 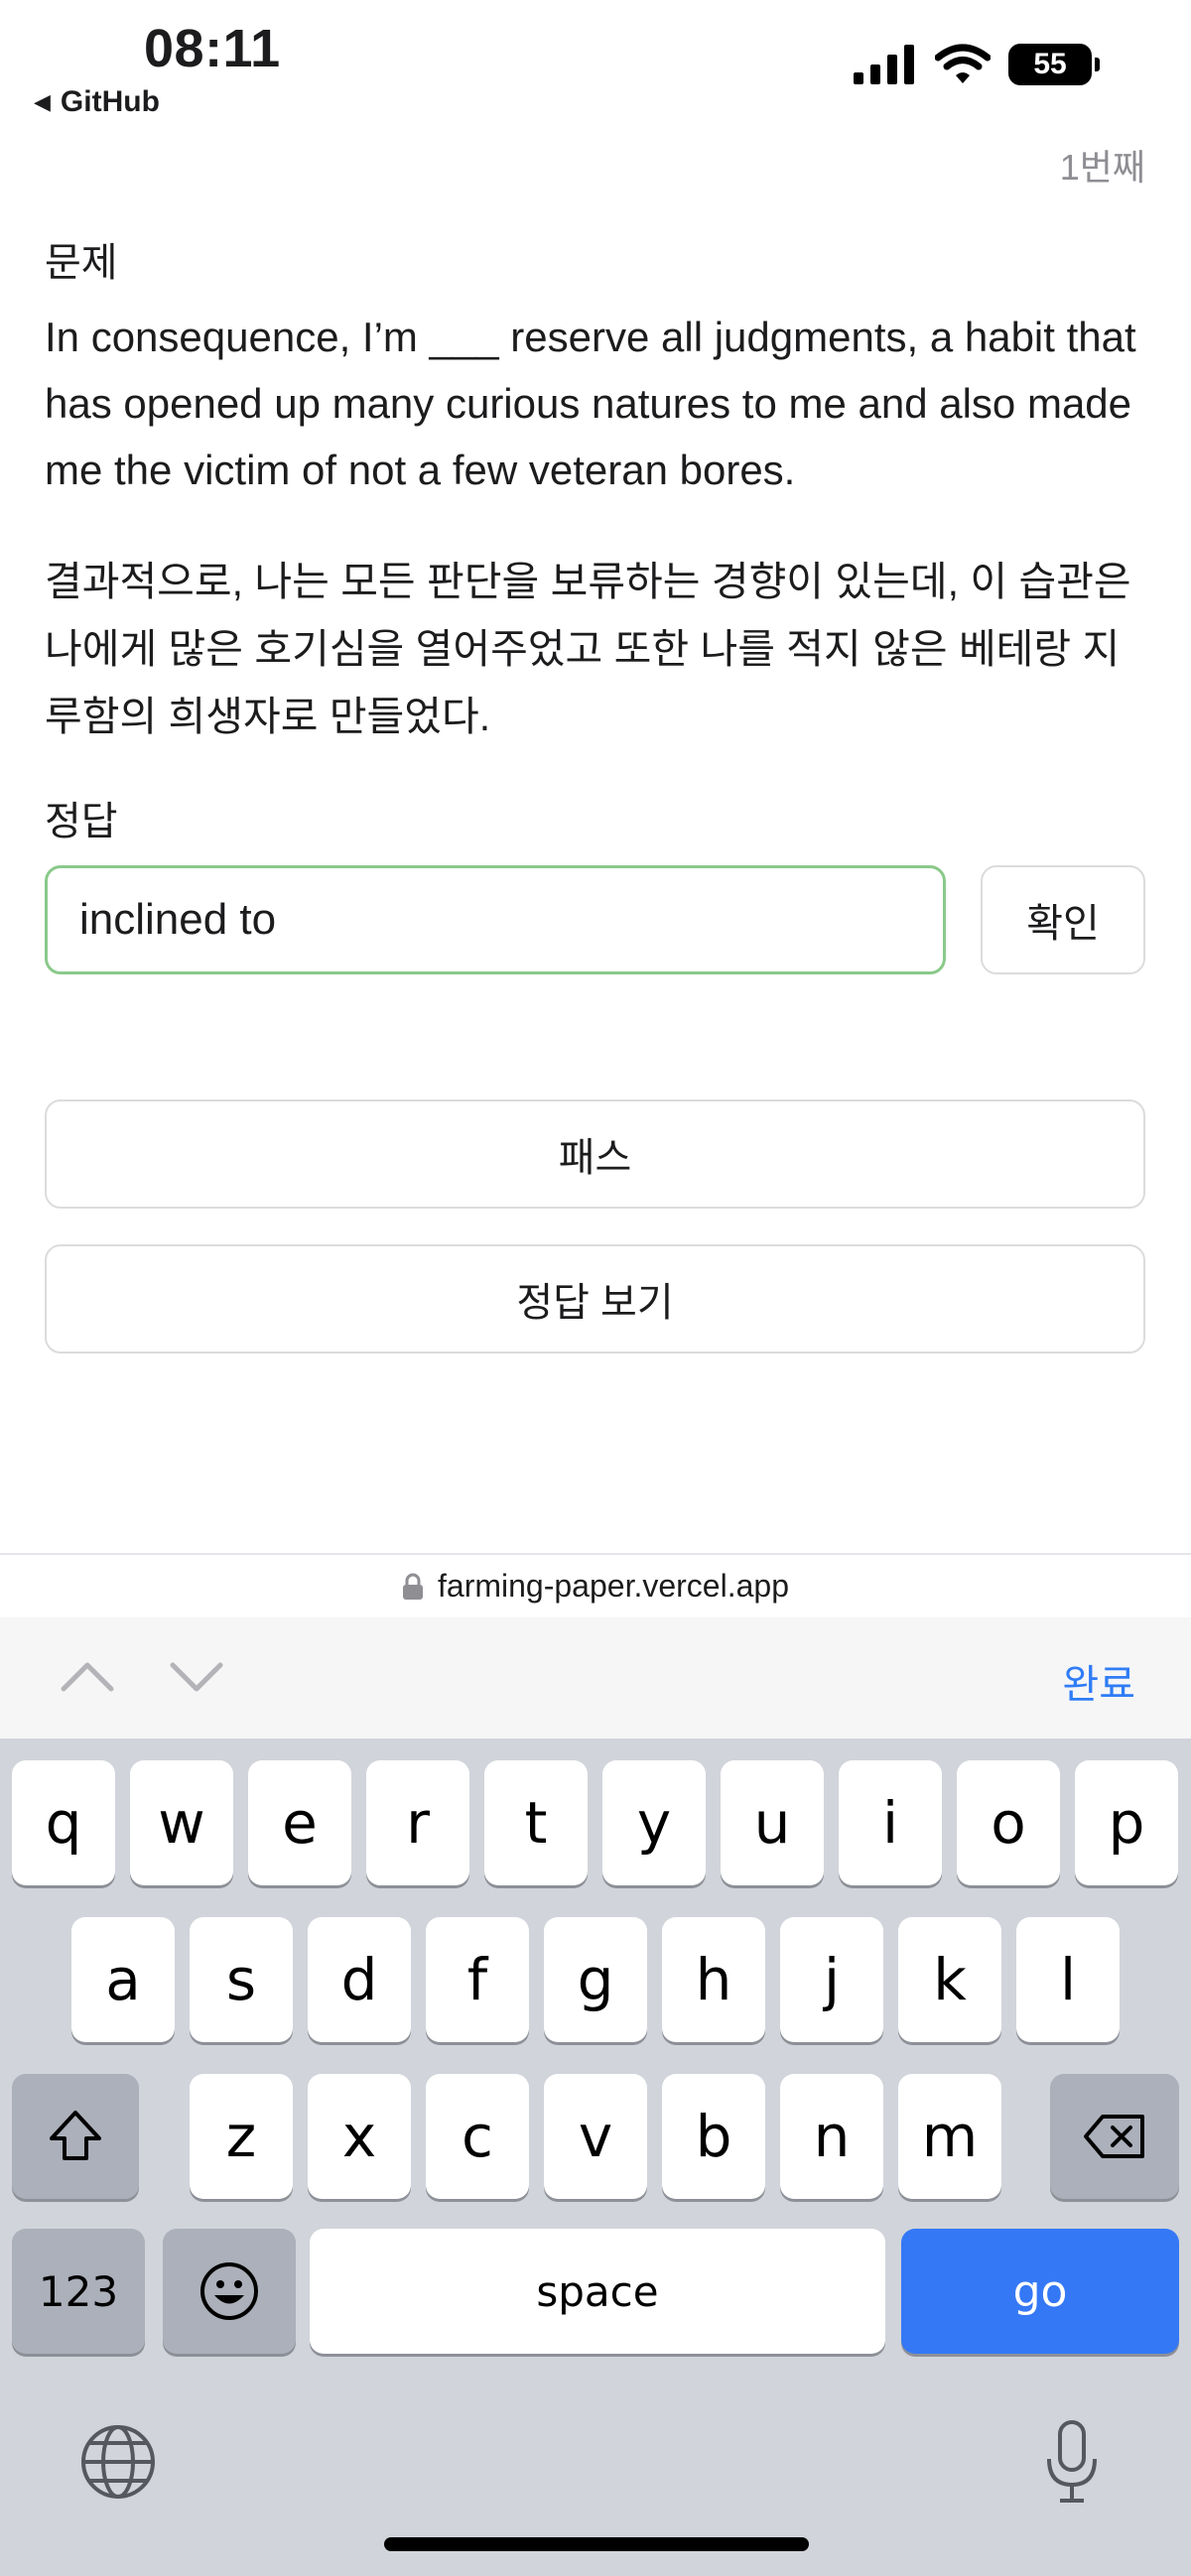 I want to click on battery-indicator: 55, so click(x=1054, y=65).